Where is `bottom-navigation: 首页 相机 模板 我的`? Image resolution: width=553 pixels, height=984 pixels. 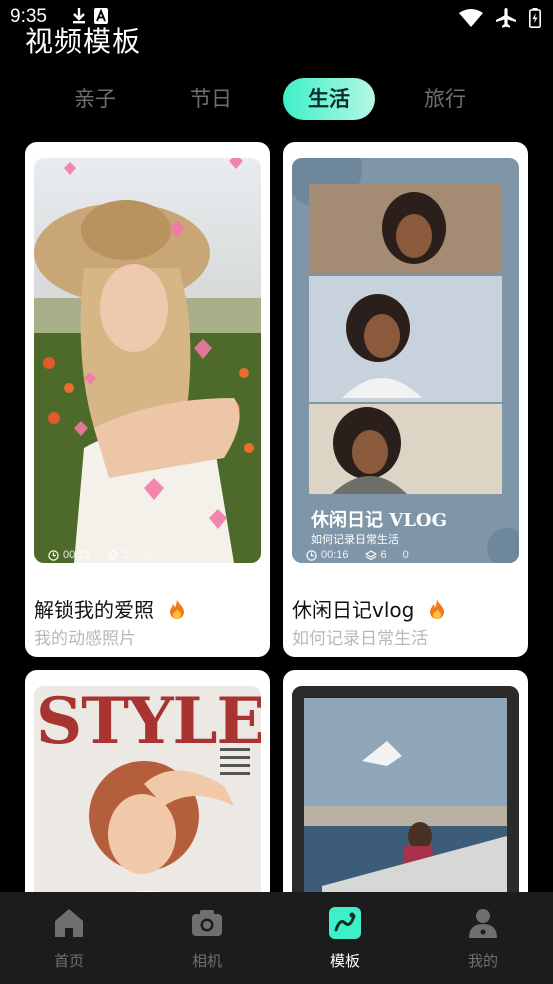
bottom-navigation: 首页 相机 模板 我的 is located at coordinates (276, 938).